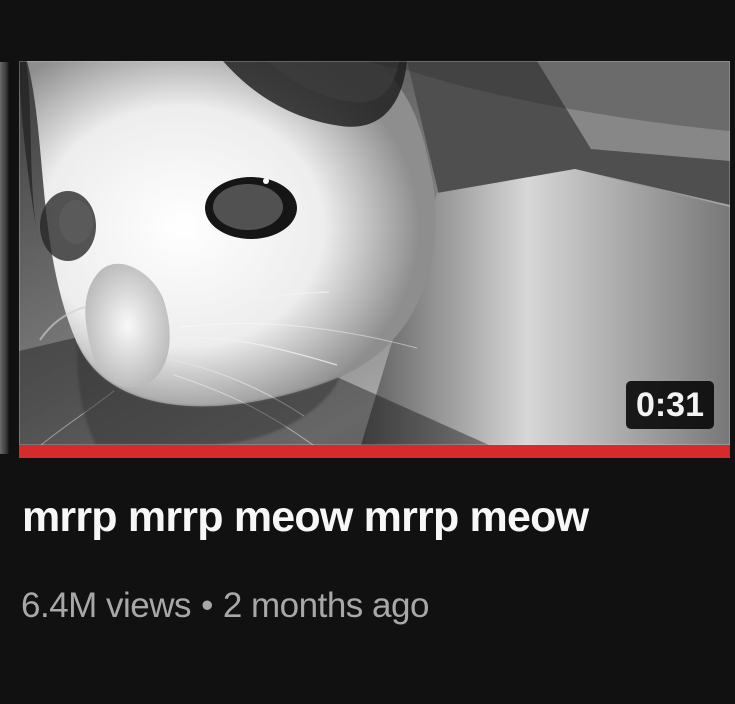  What do you see at coordinates (326, 605) in the screenshot?
I see `upload-age: 2 months ago` at bounding box center [326, 605].